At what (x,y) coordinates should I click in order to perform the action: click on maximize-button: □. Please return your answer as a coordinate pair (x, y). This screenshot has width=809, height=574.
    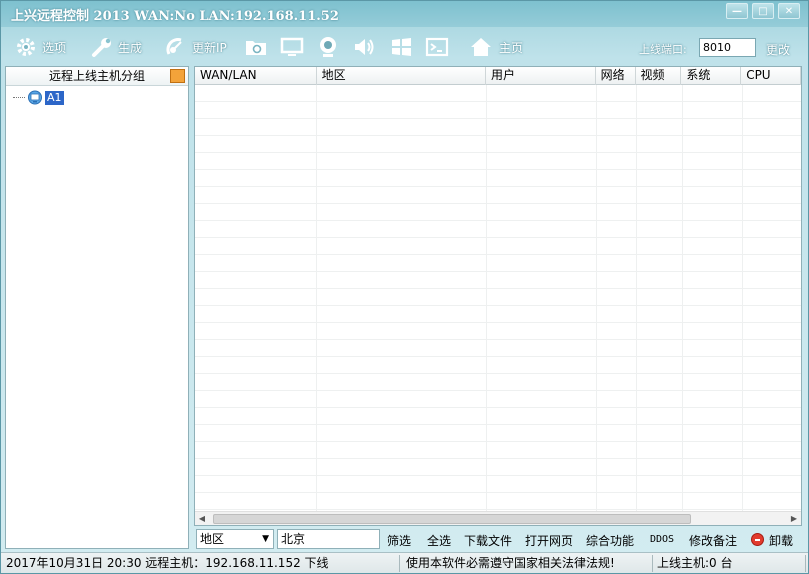
    Looking at the image, I should click on (763, 11).